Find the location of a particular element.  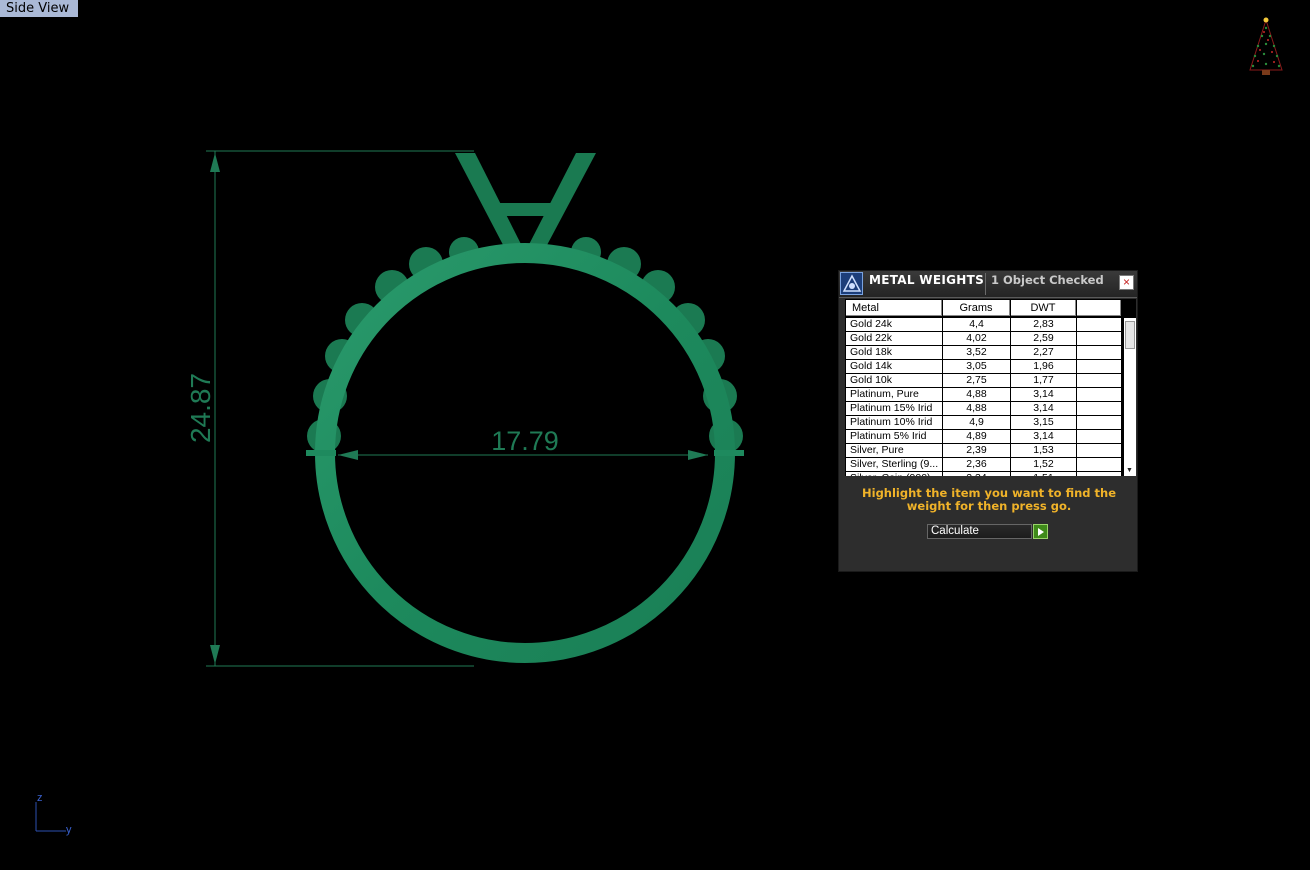

metal-cell: Gold 14k is located at coordinates (894, 366).